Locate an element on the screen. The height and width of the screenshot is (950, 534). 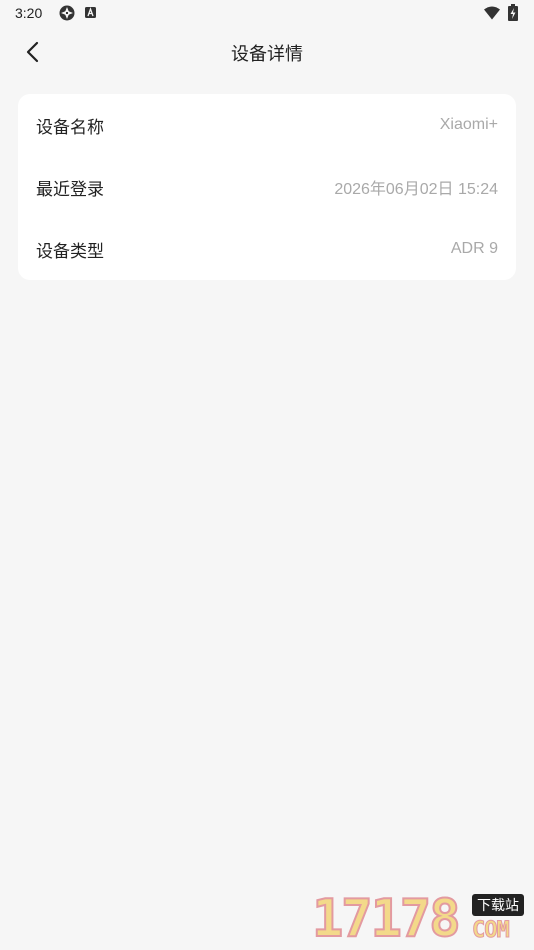
page-title: 设备详情 is located at coordinates (267, 54).